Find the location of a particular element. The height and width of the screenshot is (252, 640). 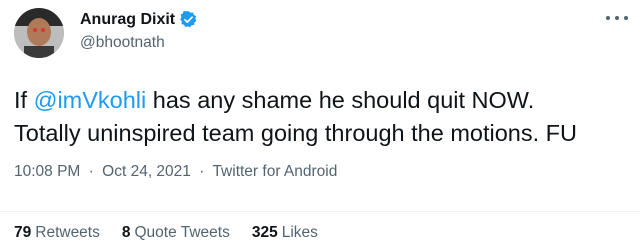

retweets-label: Retweets is located at coordinates (67, 232).